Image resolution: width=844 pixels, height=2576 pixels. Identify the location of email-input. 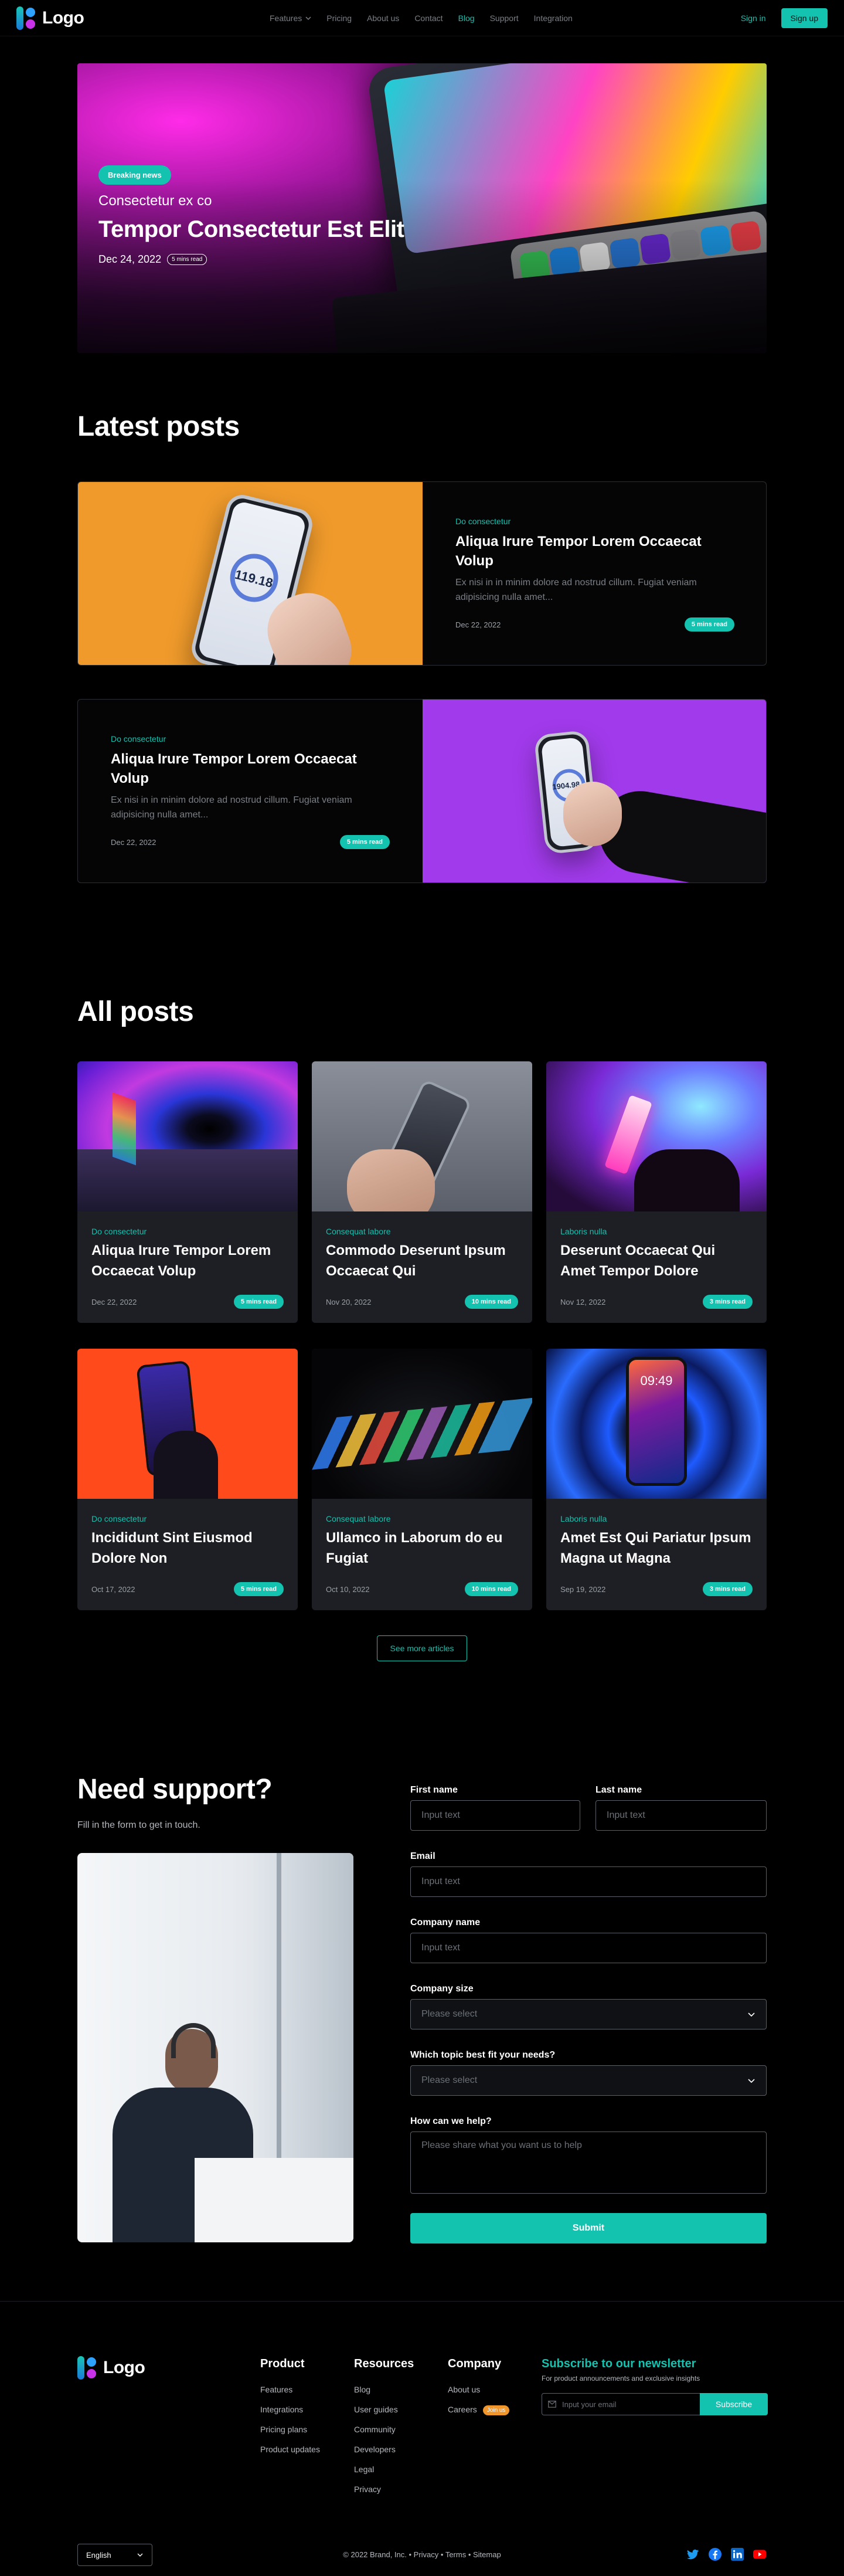
(589, 1881).